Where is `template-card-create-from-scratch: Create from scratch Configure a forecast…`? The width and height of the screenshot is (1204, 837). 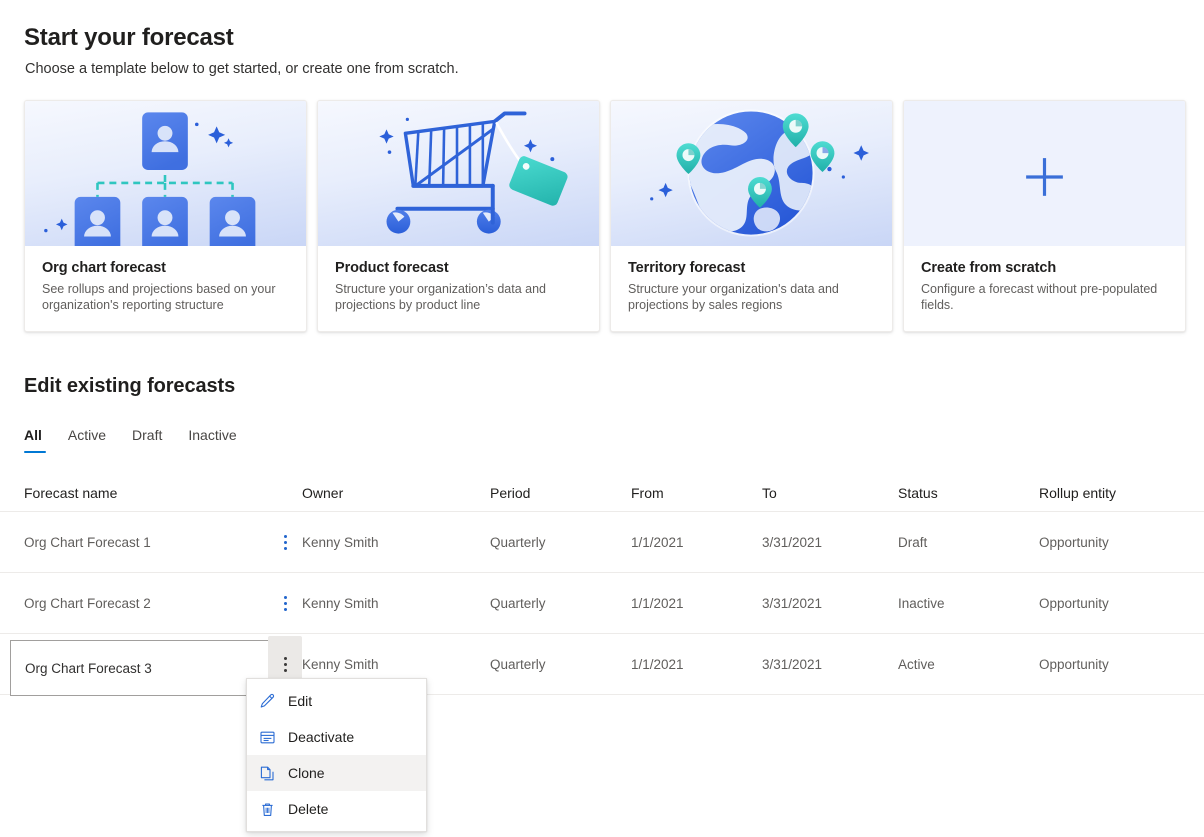
template-card-create-from-scratch: Create from scratch Configure a forecast… is located at coordinates (1044, 216).